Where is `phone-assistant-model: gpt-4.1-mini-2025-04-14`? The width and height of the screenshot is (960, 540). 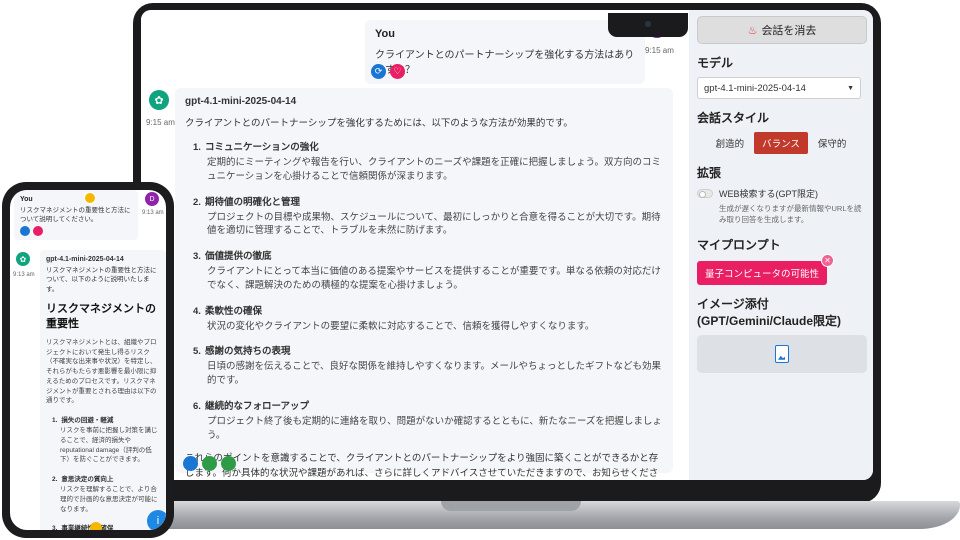 phone-assistant-model: gpt-4.1-mini-2025-04-14 is located at coordinates (85, 259).